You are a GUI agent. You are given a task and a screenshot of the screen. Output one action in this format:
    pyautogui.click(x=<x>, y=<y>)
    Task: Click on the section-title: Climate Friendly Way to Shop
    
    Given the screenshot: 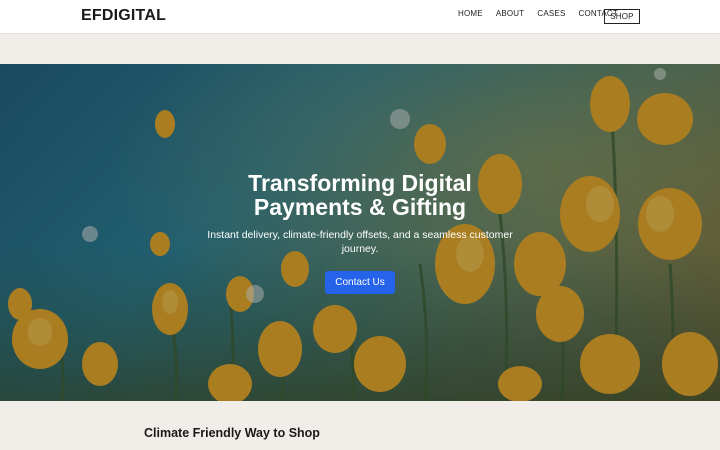 What is the action you would take?
    pyautogui.click(x=232, y=433)
    